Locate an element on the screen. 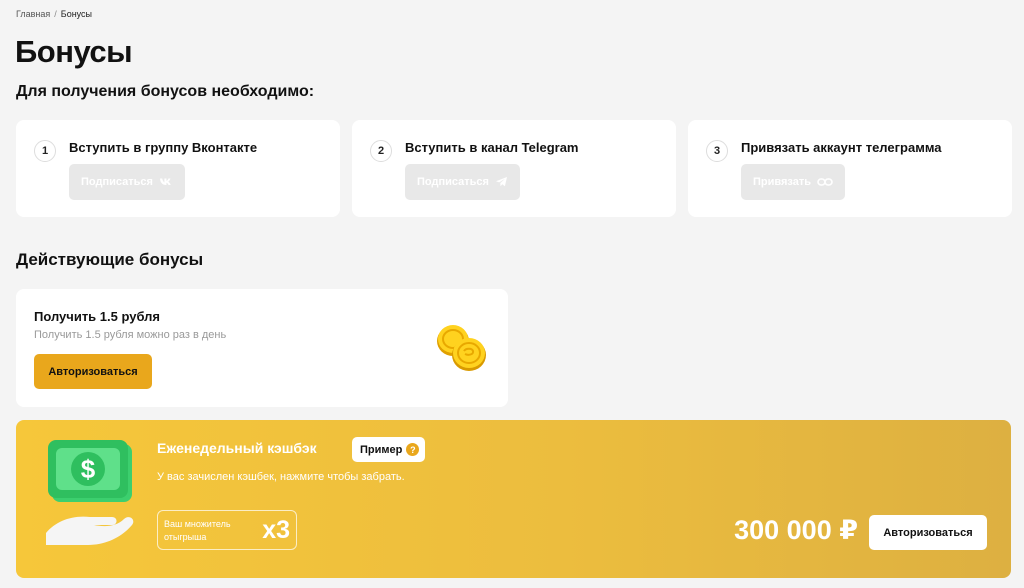 This screenshot has width=1024, height=588. step-number: 1 is located at coordinates (45, 151).